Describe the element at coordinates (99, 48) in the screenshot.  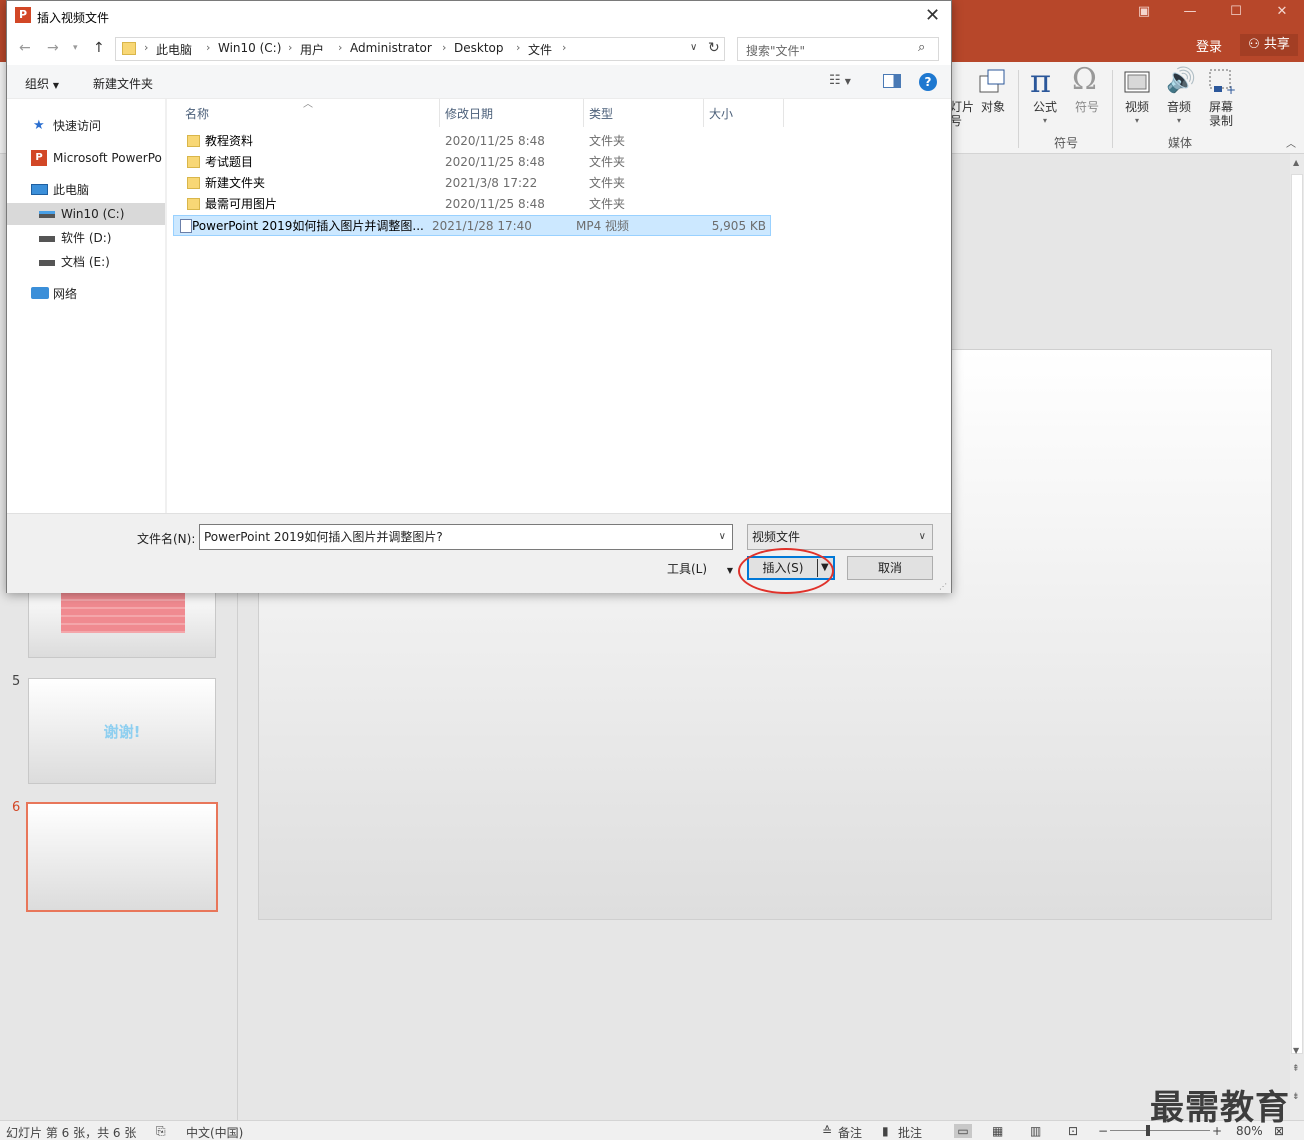
I see `up-arrow-icon: ↑` at that location.